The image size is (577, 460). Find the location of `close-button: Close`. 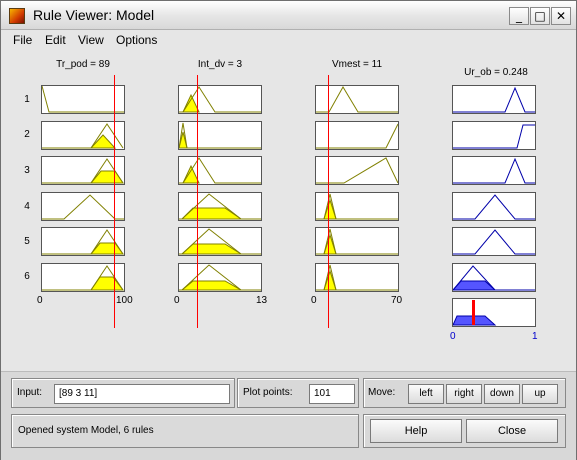

close-button: Close is located at coordinates (512, 431).